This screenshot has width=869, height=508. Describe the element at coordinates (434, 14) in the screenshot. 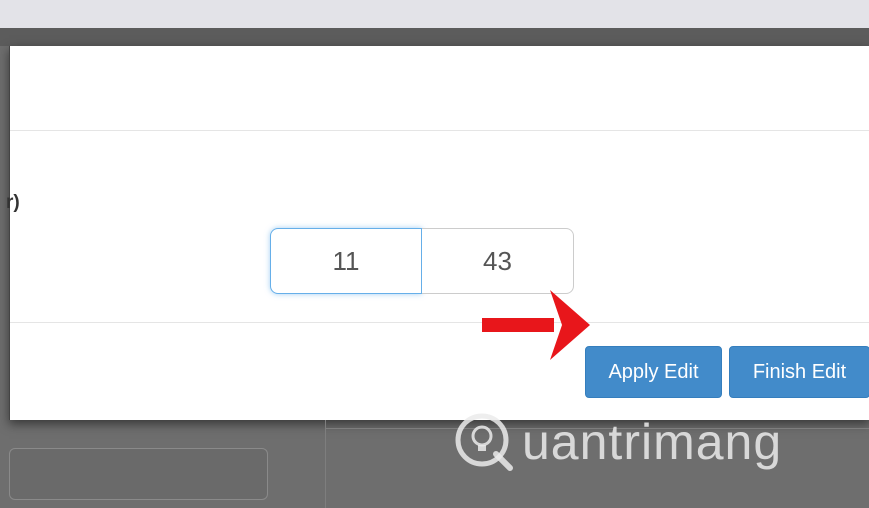

I see `browser-top-strip` at that location.